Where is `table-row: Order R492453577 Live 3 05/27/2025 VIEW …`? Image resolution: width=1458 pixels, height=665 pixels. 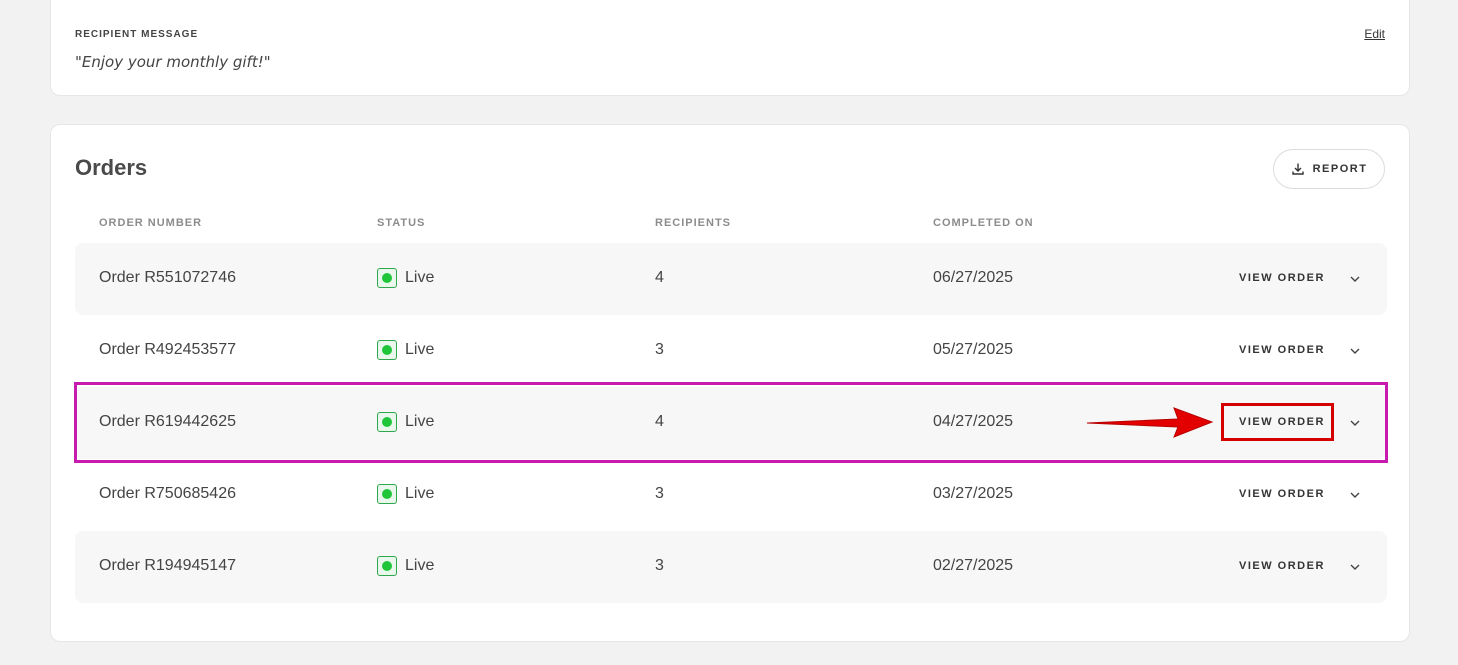 table-row: Order R492453577 Live 3 05/27/2025 VIEW … is located at coordinates (731, 351).